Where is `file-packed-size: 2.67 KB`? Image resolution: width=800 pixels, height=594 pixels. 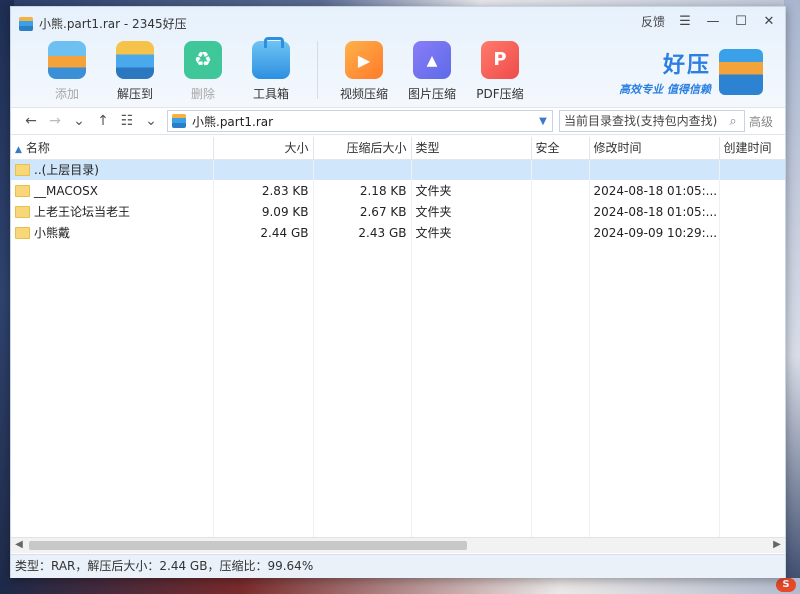 file-packed-size: 2.67 KB is located at coordinates (362, 211).